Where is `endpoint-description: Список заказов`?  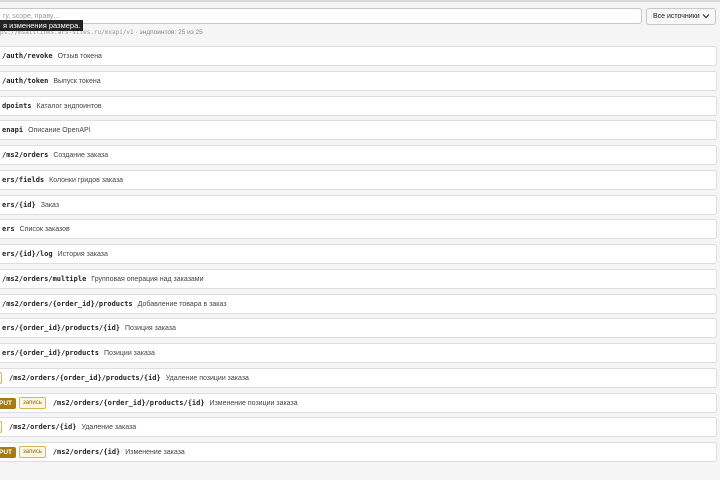 endpoint-description: Список заказов is located at coordinates (44, 229).